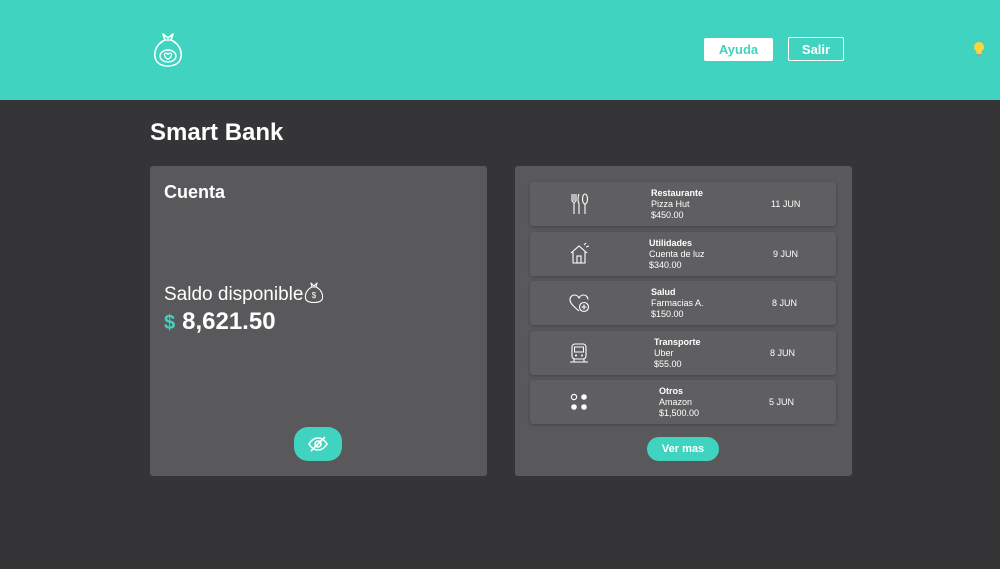 The image size is (1000, 569). Describe the element at coordinates (170, 323) in the screenshot. I see `currency-symbol: $` at that location.